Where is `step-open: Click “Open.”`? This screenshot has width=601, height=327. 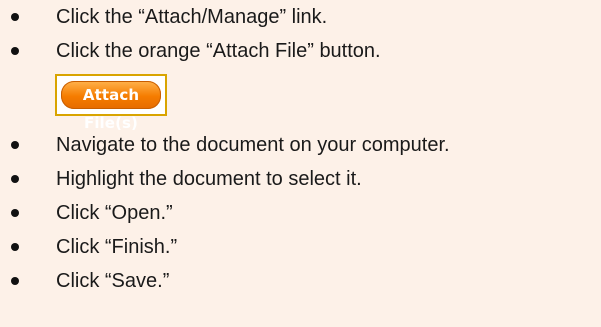 step-open: Click “Open.” is located at coordinates (300, 213).